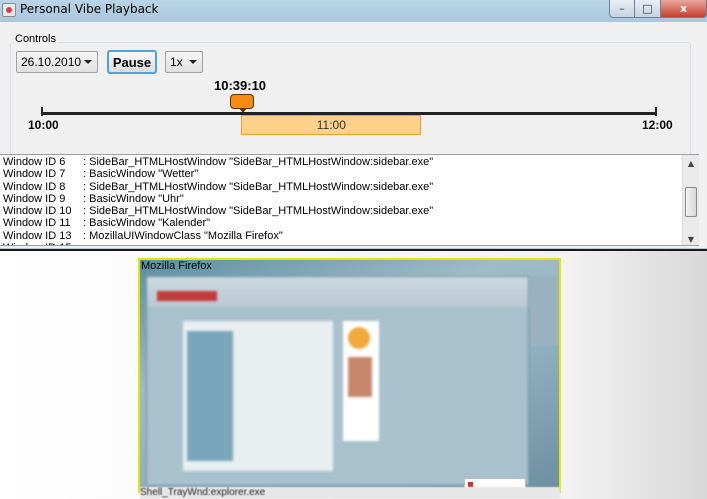  I want to click on date-dropdown: 26.10.2010, so click(57, 62).